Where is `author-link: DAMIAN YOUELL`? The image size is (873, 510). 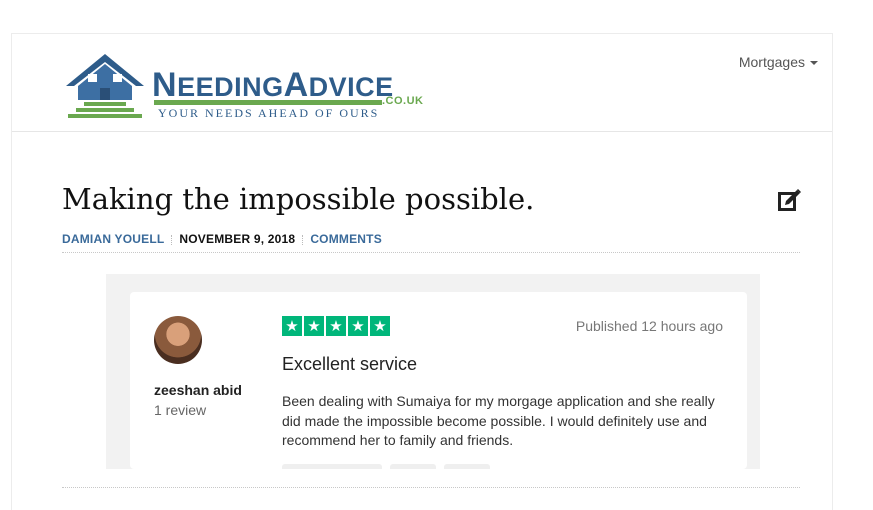 author-link: DAMIAN YOUELL is located at coordinates (113, 239).